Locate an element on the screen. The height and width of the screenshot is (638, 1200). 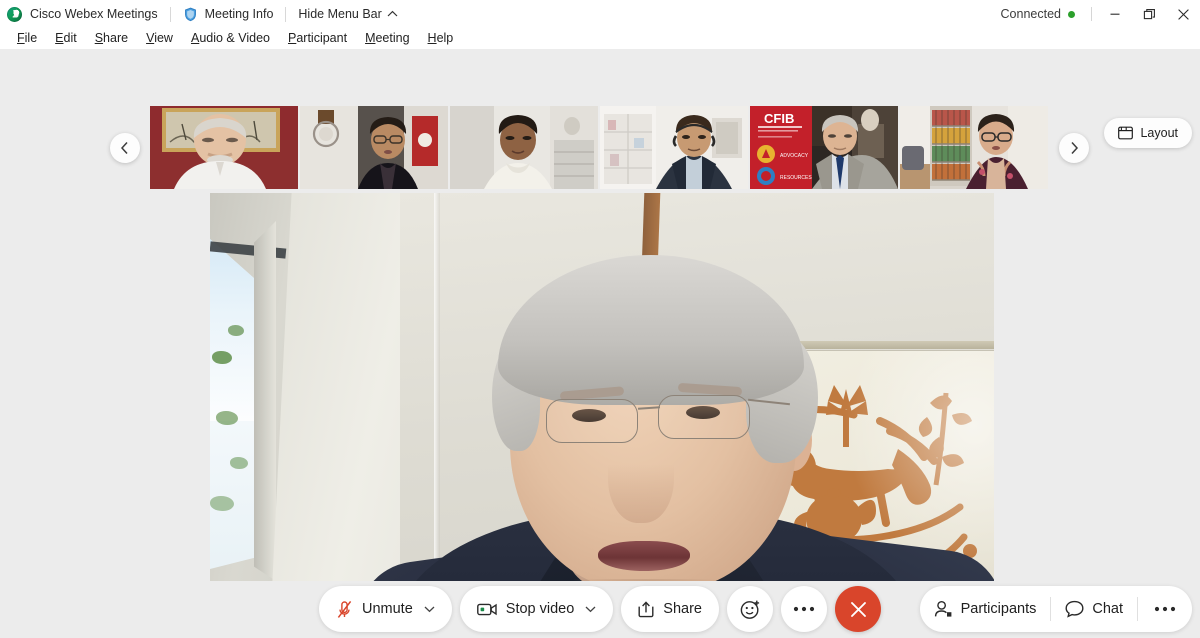
participants-button: Participants is located at coordinates (985, 609).